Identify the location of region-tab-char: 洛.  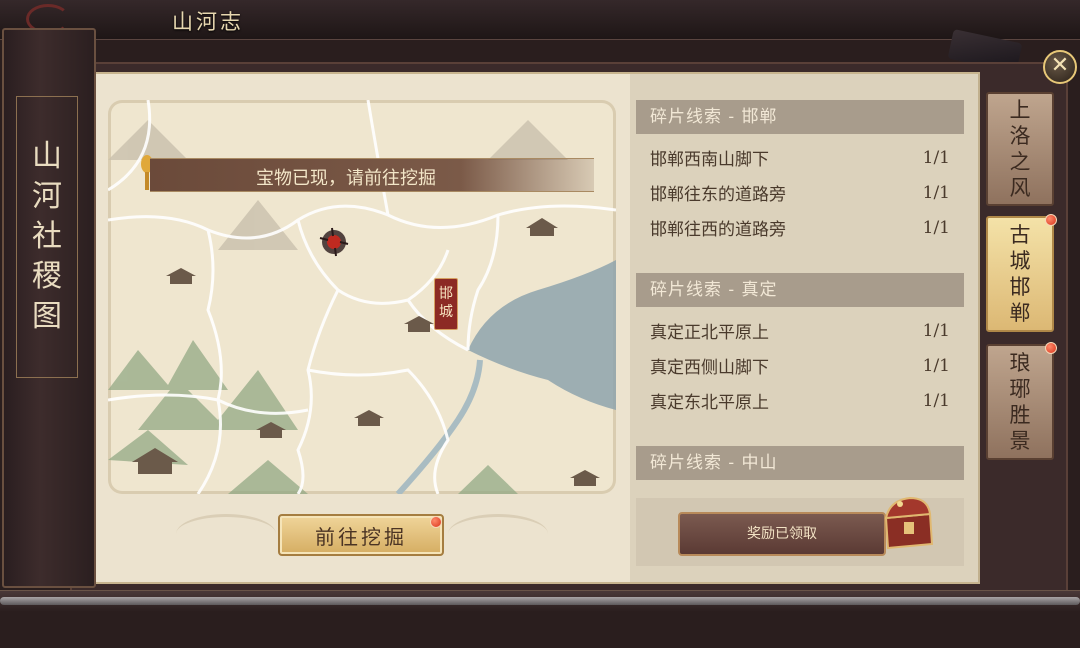
(1020, 136).